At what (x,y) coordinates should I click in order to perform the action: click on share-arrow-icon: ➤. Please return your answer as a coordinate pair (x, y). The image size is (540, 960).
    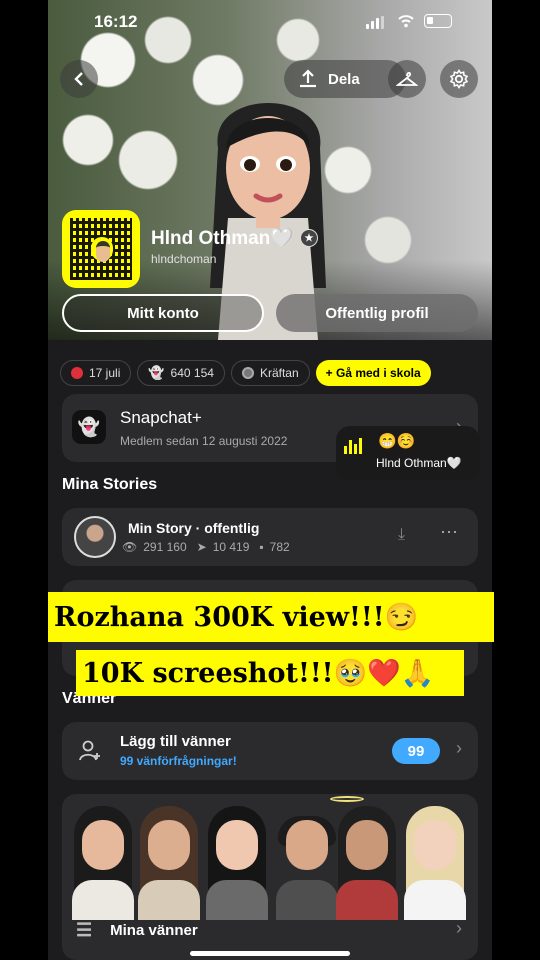
    Looking at the image, I should click on (201, 547).